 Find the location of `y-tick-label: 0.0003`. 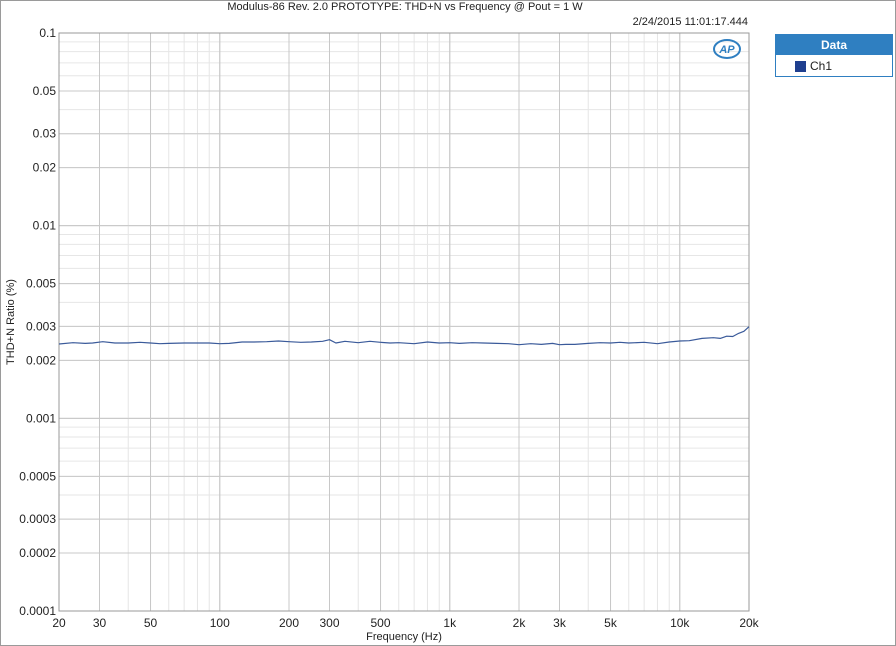

y-tick-label: 0.0003 is located at coordinates (37, 519).